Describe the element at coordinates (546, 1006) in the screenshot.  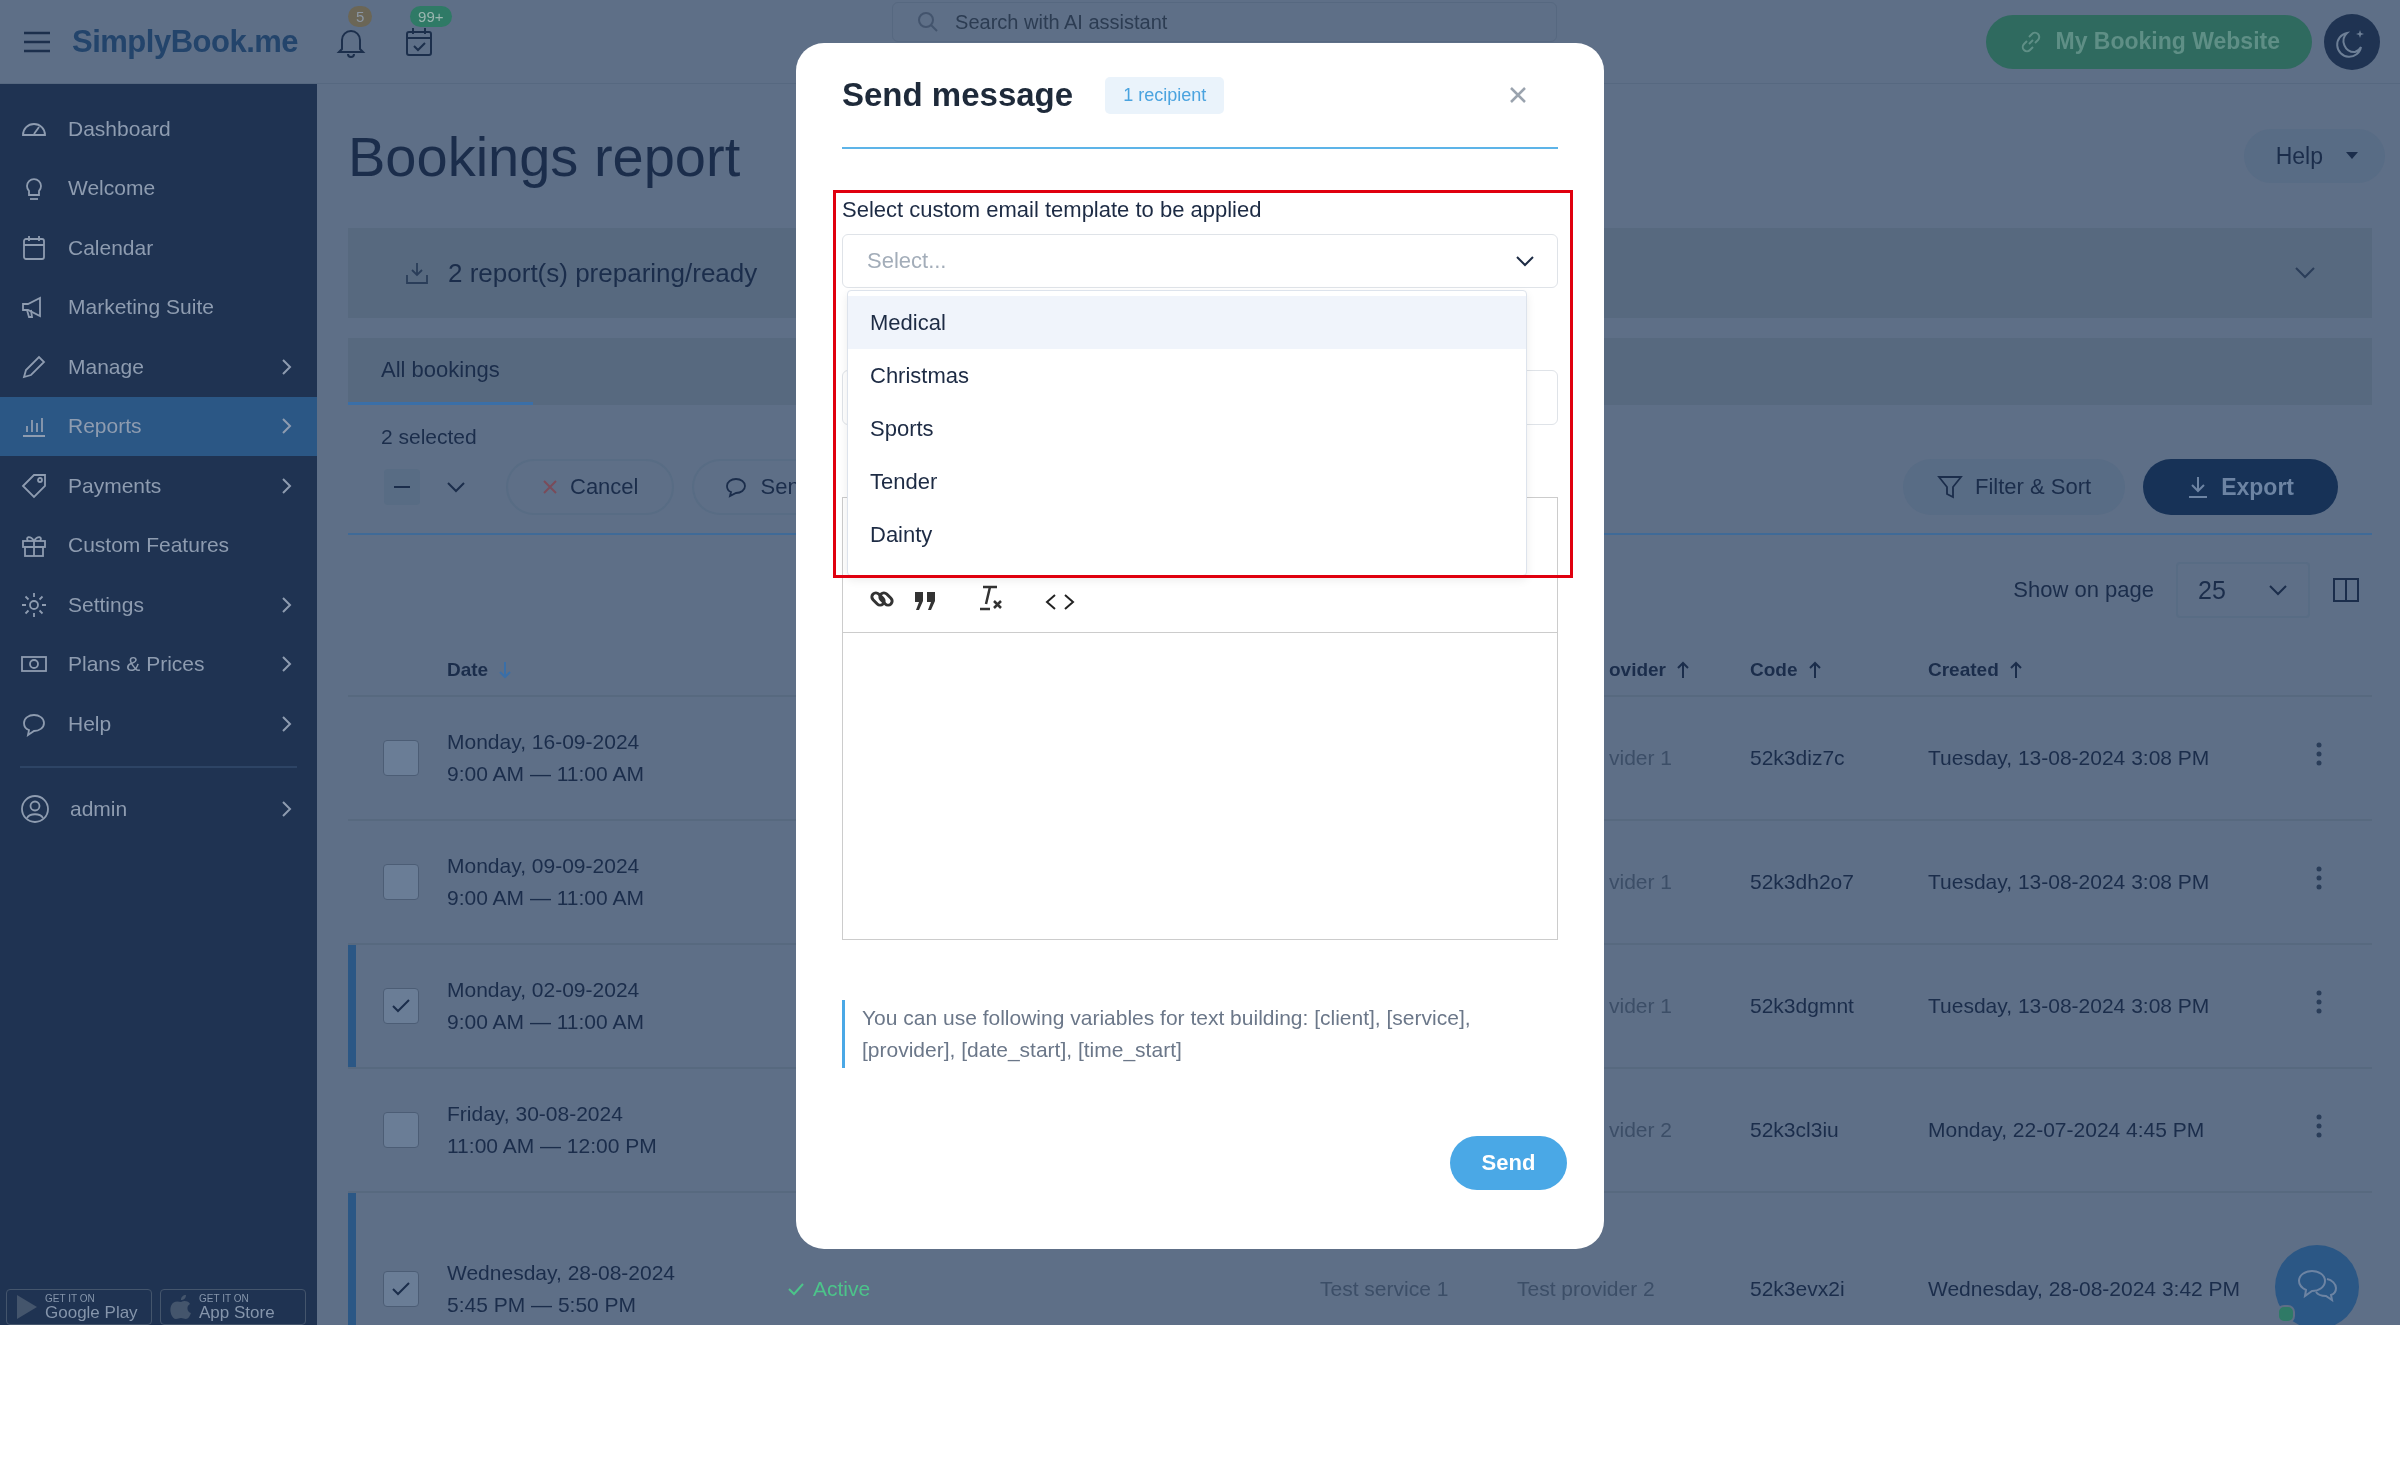
I see `date-cell-text: Monday, 02-09-2024 9:00 AM — 11:00 AM` at that location.